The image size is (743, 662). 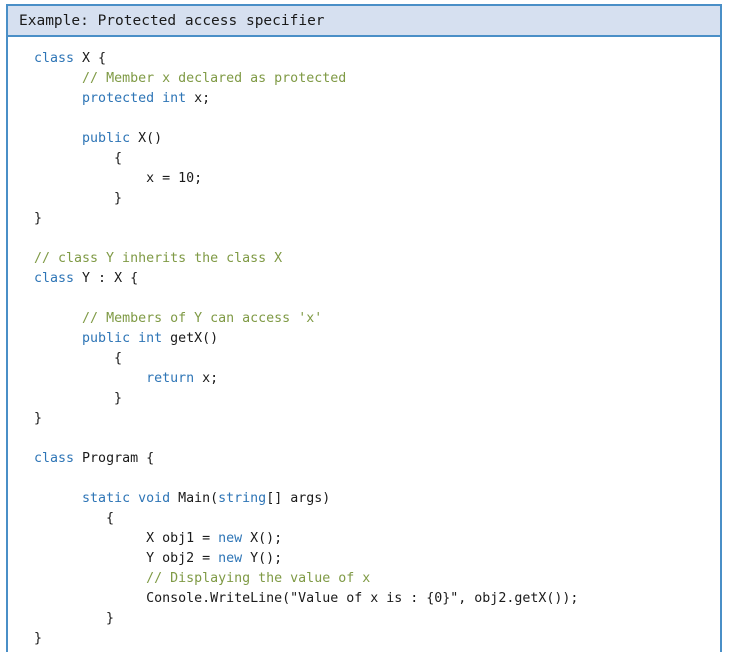 I want to click on code-token: // class Y inherits the class X, so click(x=158, y=258).